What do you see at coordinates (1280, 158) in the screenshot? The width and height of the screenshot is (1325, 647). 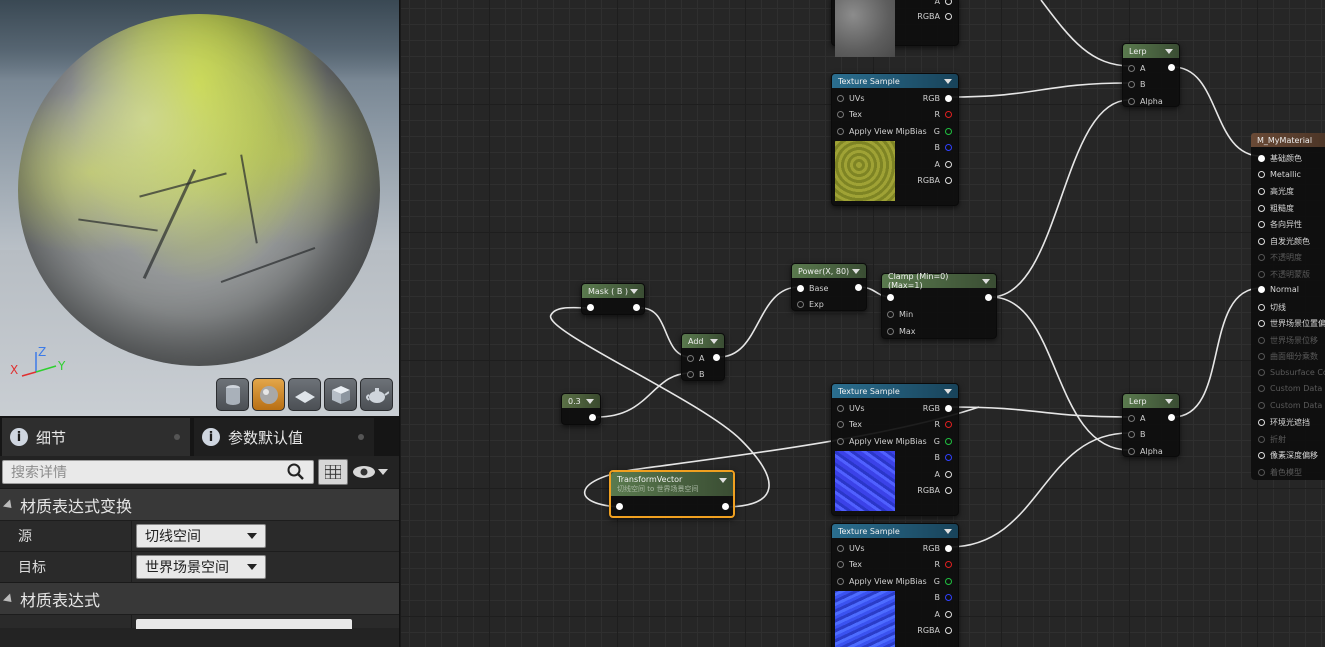 I see `material-input: 基础颜色` at bounding box center [1280, 158].